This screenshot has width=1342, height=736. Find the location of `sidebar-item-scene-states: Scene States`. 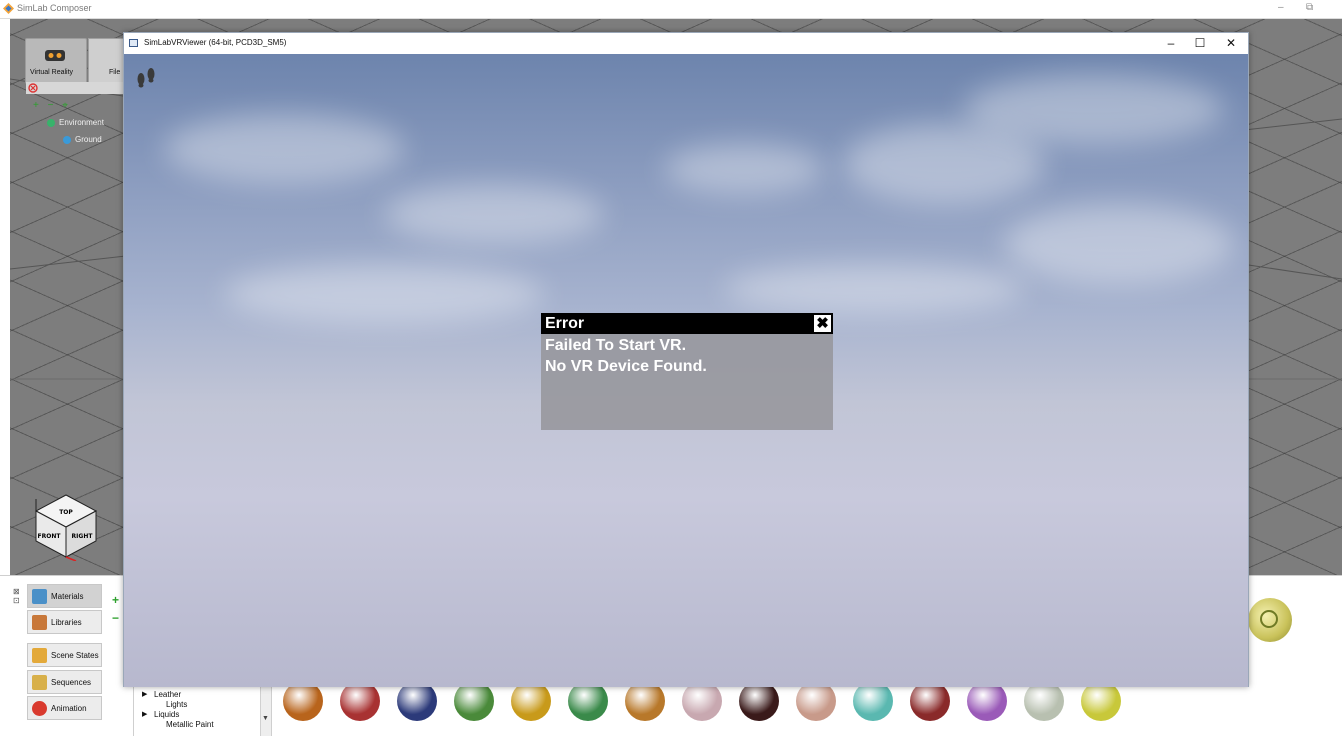

sidebar-item-scene-states: Scene States is located at coordinates (64, 655).